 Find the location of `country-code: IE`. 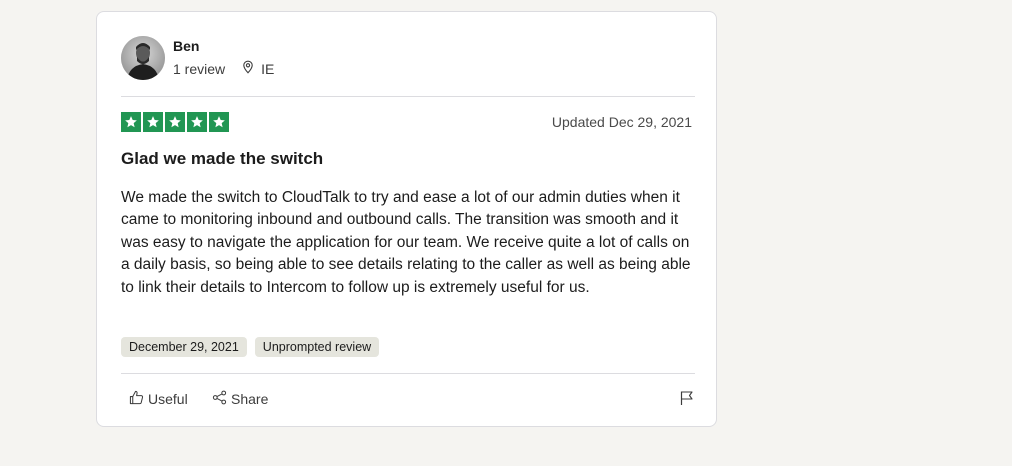

country-code: IE is located at coordinates (268, 68).